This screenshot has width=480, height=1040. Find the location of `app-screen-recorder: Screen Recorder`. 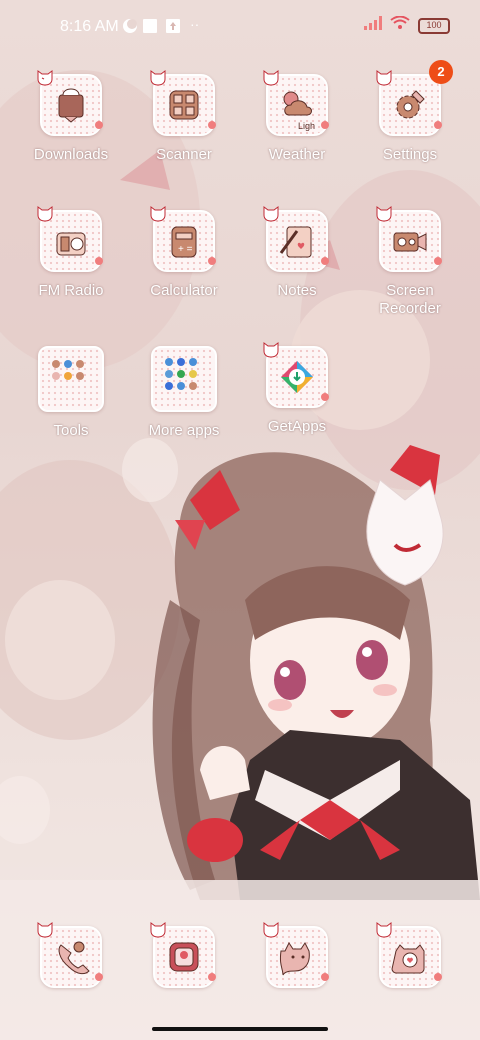

app-screen-recorder: Screen Recorder is located at coordinates (410, 262).